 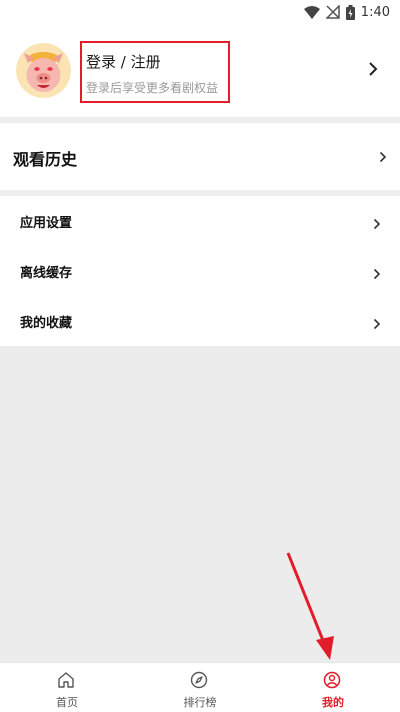 I want to click on tab-mine: 我的, so click(x=333, y=687).